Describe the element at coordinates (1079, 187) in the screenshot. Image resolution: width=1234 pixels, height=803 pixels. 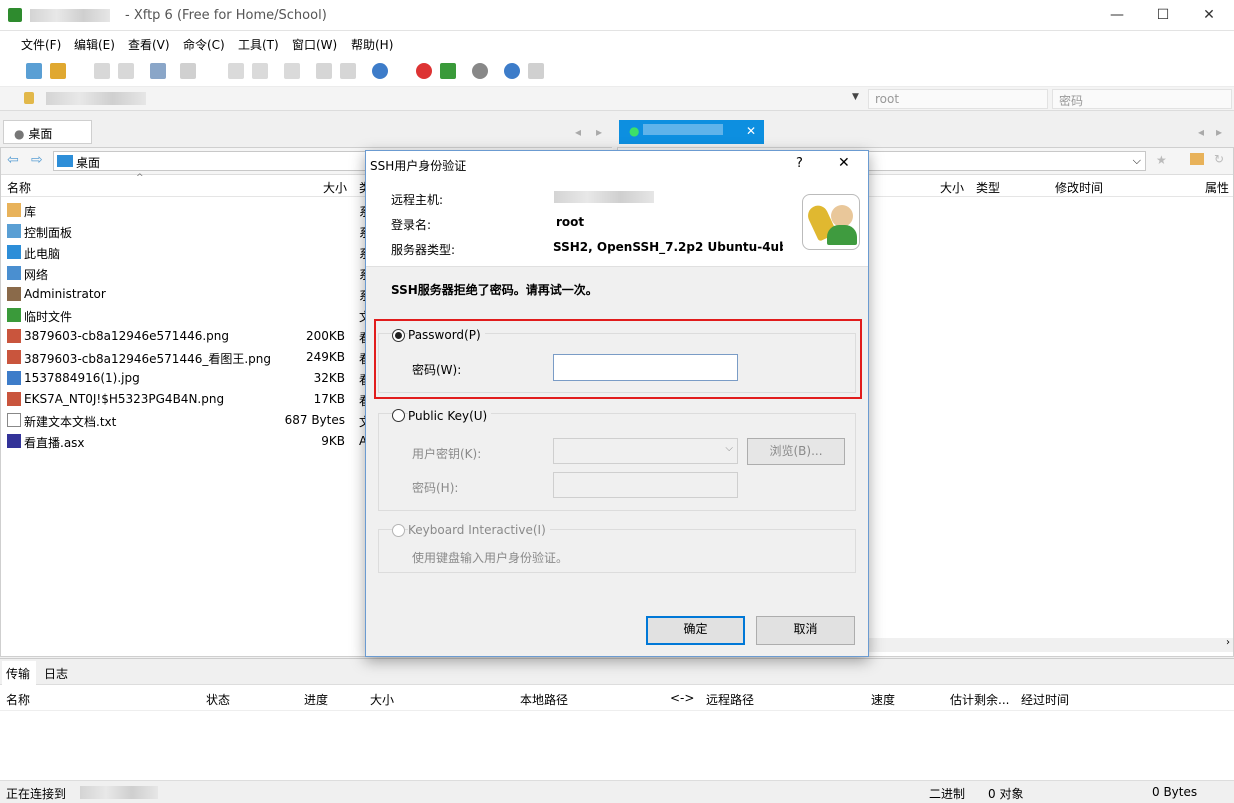
I see `remote-column-modified: 修改时间` at that location.